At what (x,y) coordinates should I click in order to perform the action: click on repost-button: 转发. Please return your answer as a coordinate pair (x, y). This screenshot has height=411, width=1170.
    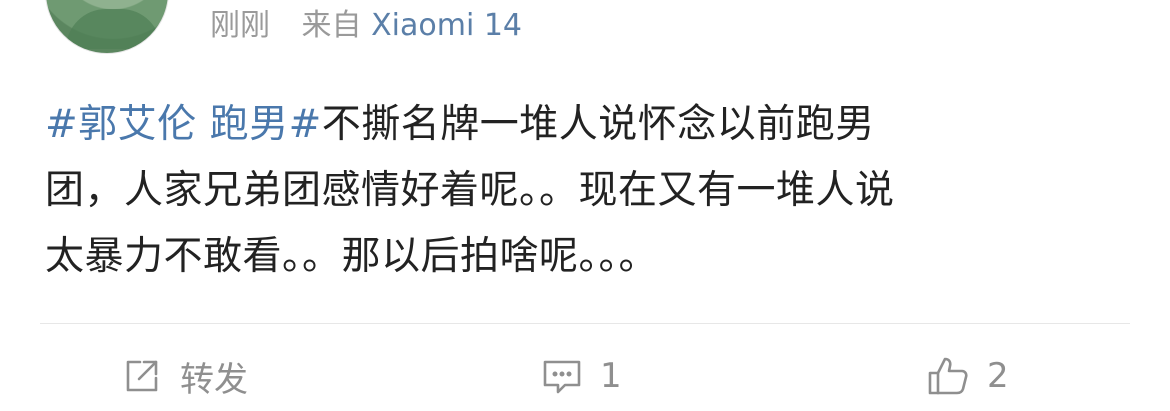
    Looking at the image, I should click on (184, 376).